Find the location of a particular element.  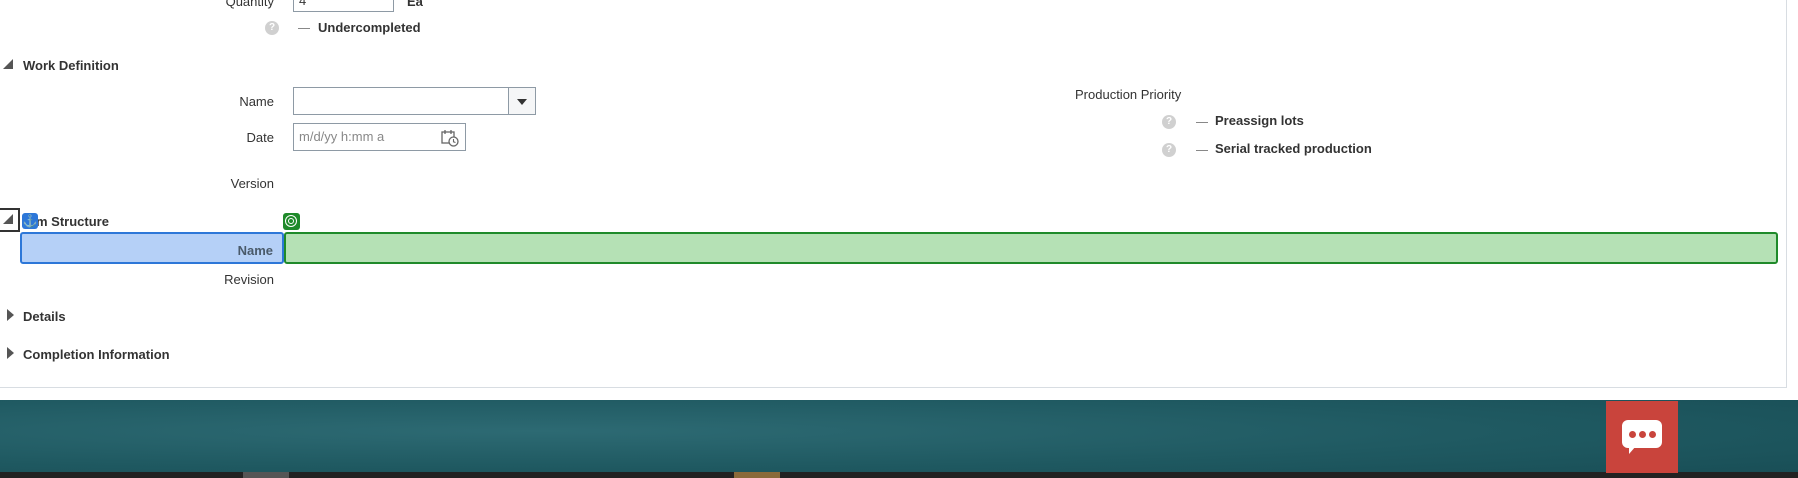

section-item-structure-title: m Structure is located at coordinates (72, 221).